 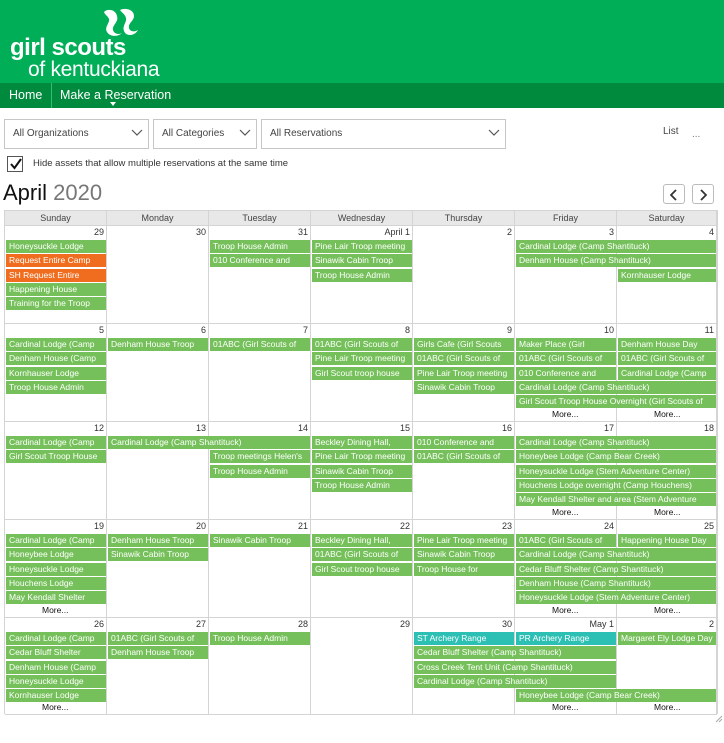 What do you see at coordinates (56, 275) in the screenshot?
I see `reservation-event: SH Request Entire` at bounding box center [56, 275].